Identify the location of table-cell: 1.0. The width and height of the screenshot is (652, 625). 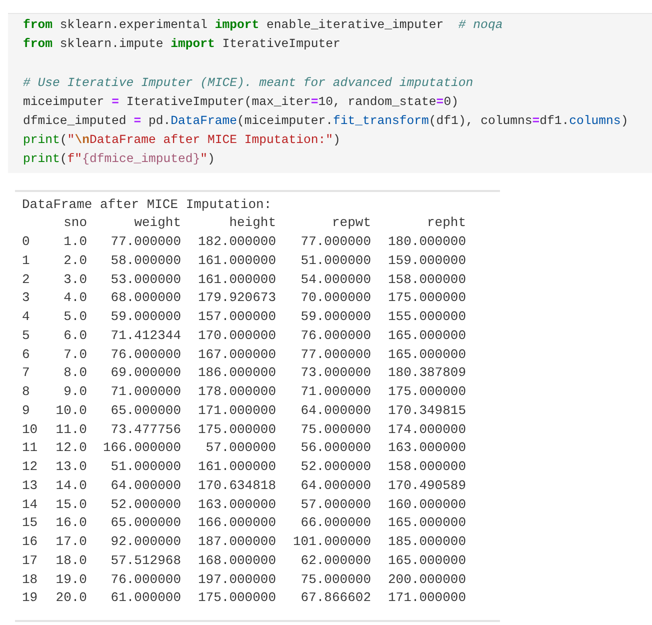
(75, 241).